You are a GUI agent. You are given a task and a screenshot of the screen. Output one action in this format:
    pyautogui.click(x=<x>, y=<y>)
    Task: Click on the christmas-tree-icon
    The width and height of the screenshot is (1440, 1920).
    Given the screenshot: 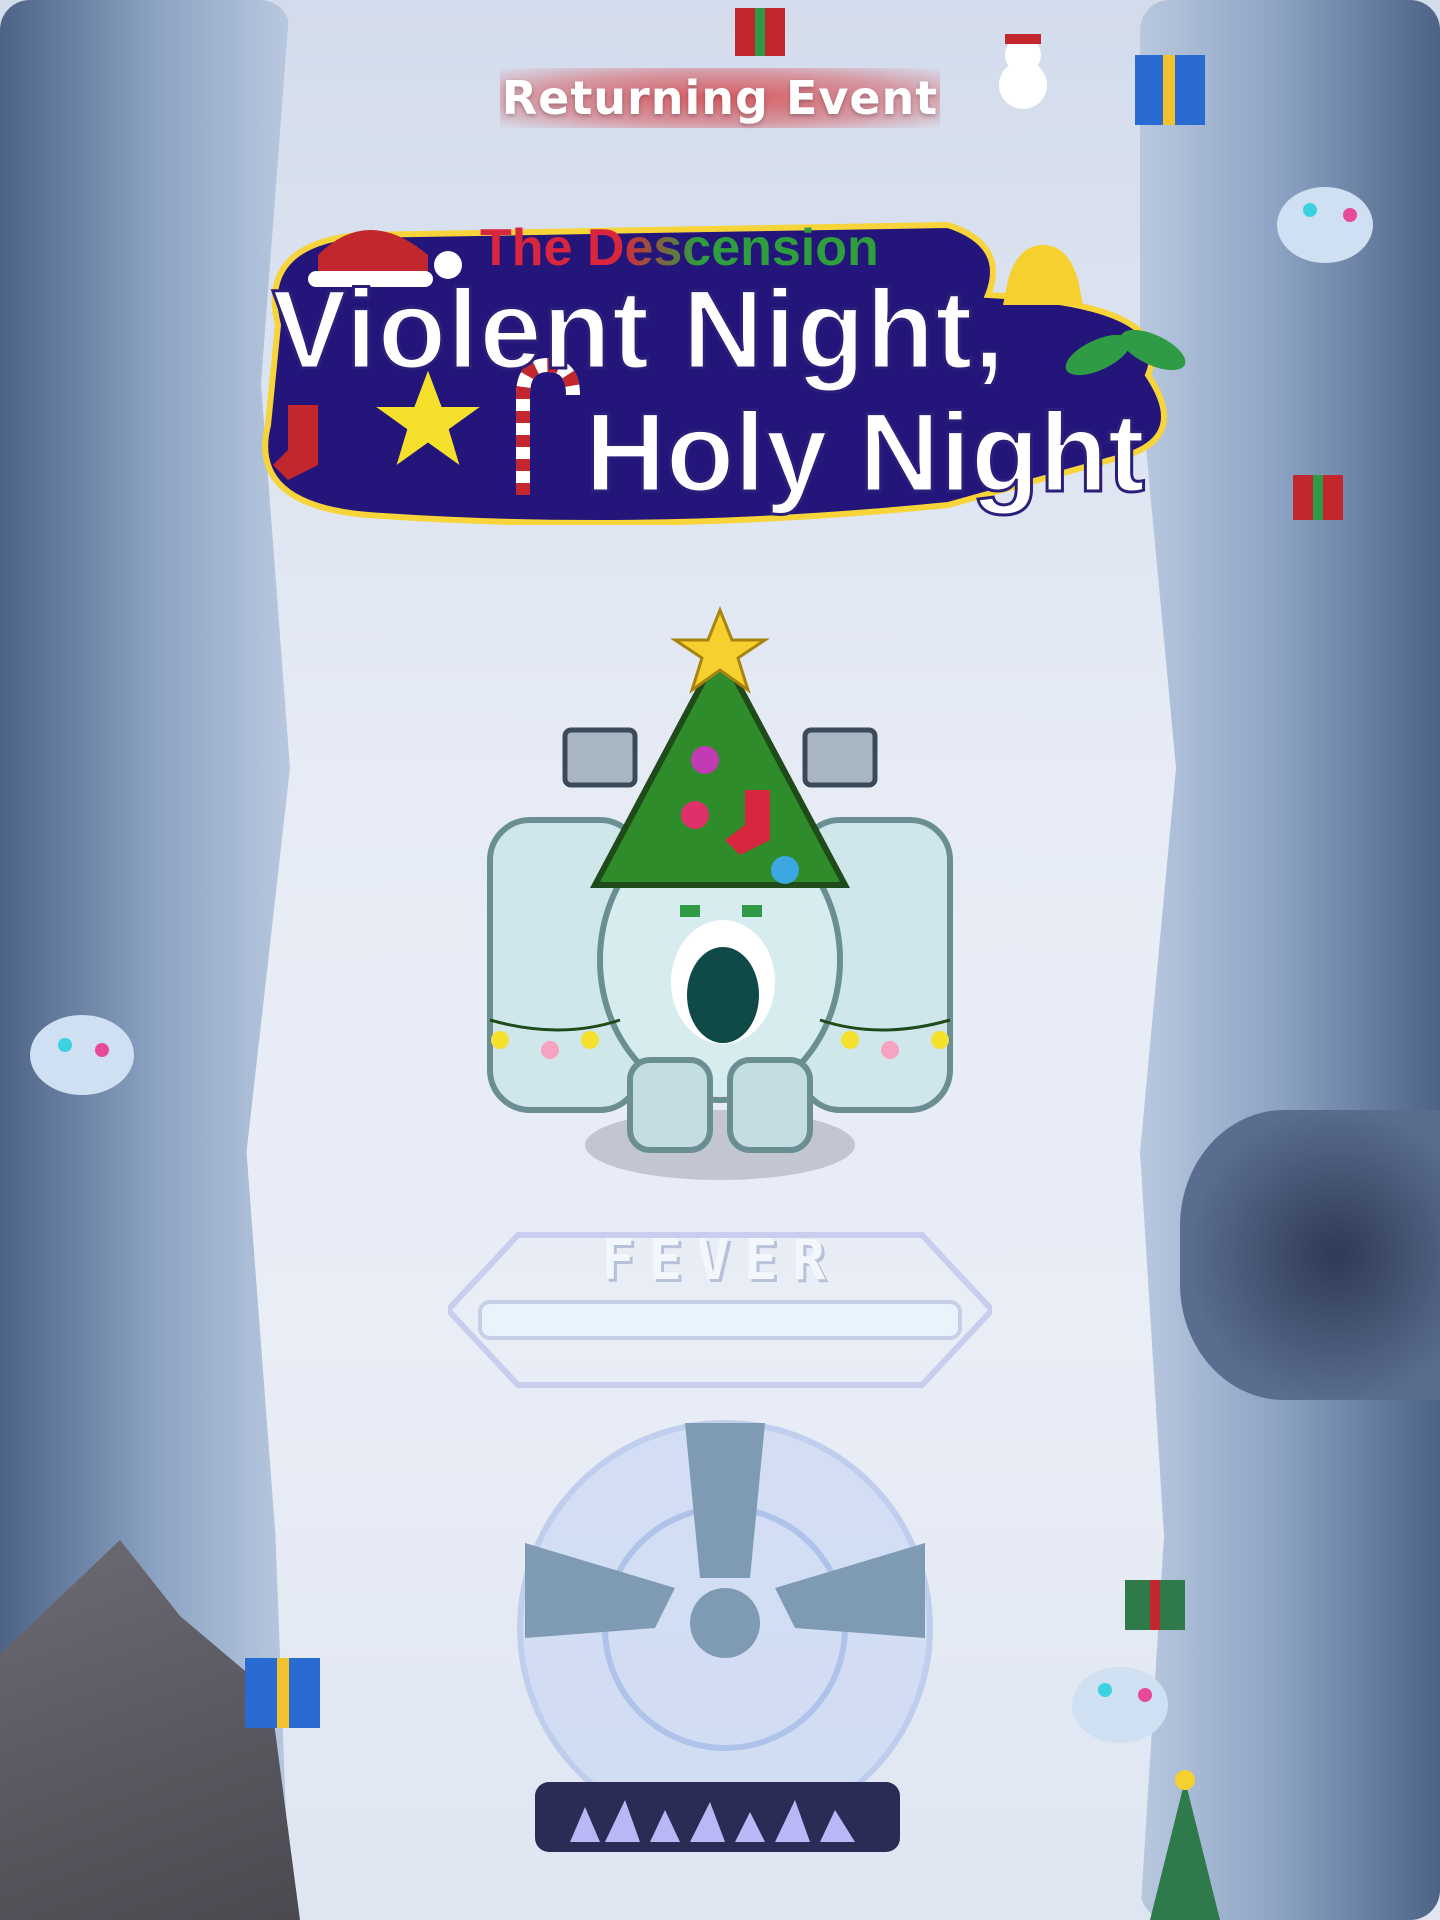 What is the action you would take?
    pyautogui.click(x=1185, y=1845)
    